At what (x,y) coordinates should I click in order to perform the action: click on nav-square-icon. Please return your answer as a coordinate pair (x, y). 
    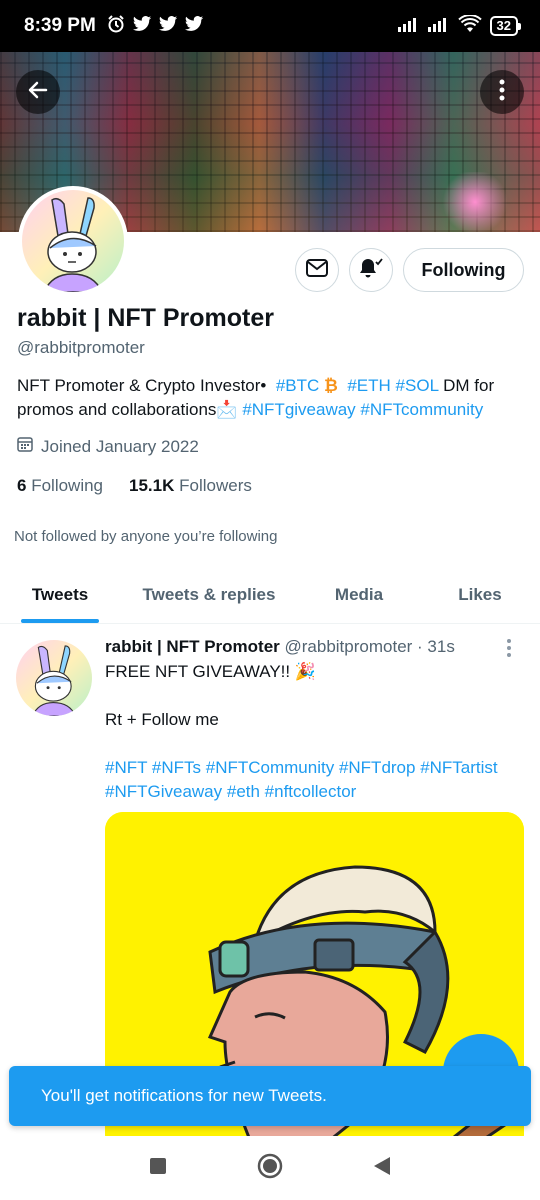
    Looking at the image, I should click on (158, 1168).